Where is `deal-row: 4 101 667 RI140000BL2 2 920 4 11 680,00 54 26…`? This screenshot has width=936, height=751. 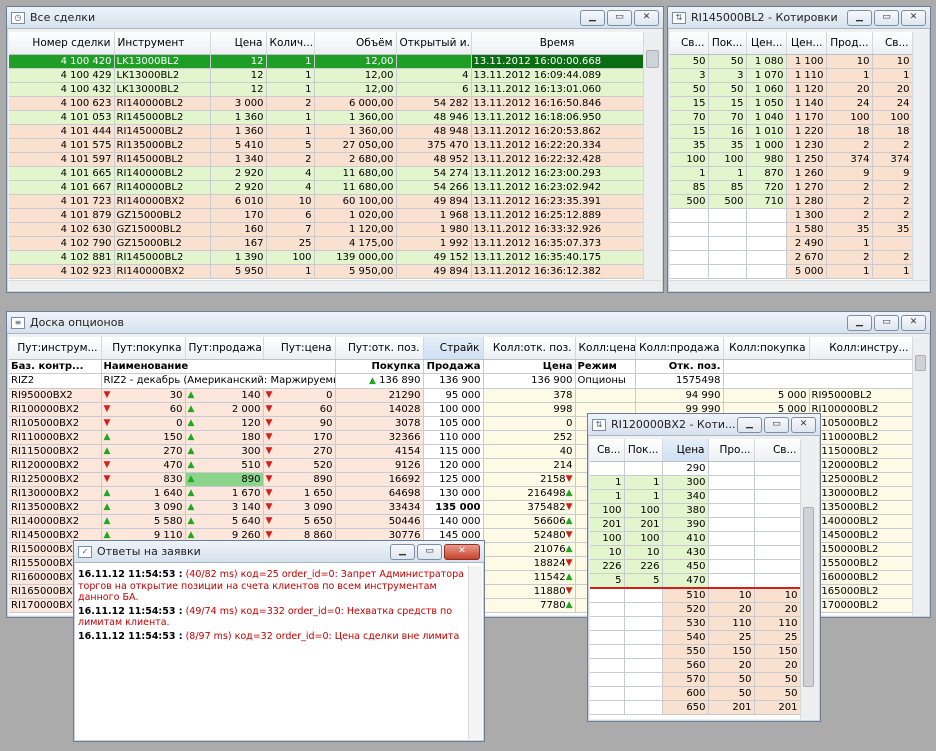
deal-row: 4 101 667 RI140000BL2 2 920 4 11 680,00 54 26… is located at coordinates (326, 187).